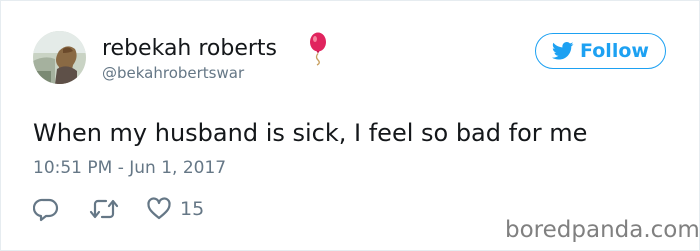 The image size is (700, 251). I want to click on avatar, so click(59, 57).